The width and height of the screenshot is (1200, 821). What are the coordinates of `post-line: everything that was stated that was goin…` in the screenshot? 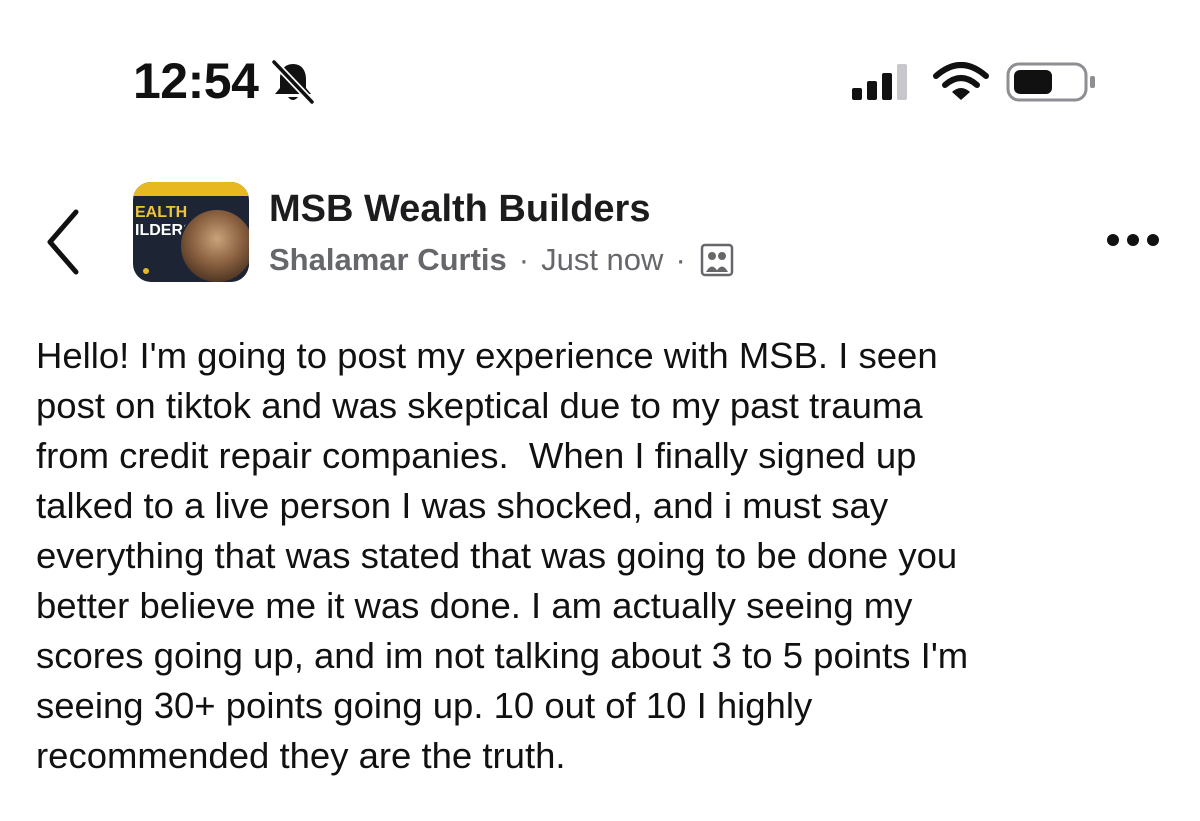 It's located at (497, 555).